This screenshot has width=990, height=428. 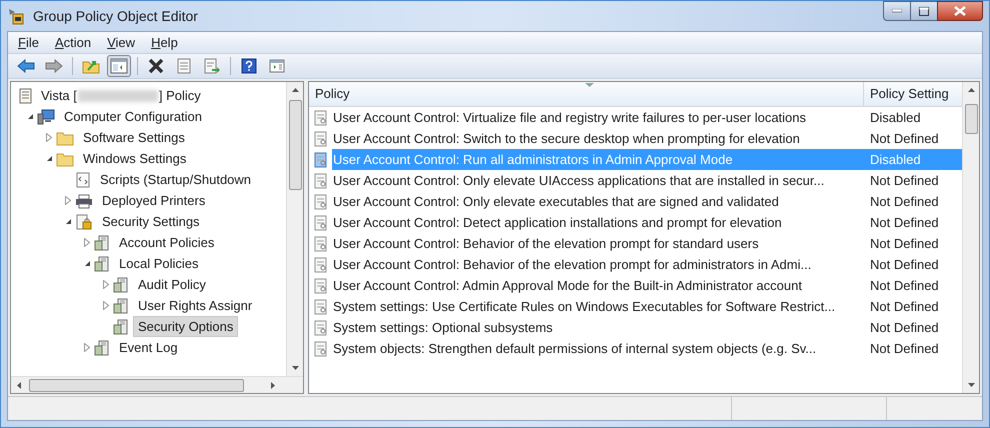 I want to click on close-icon, so click(x=960, y=11).